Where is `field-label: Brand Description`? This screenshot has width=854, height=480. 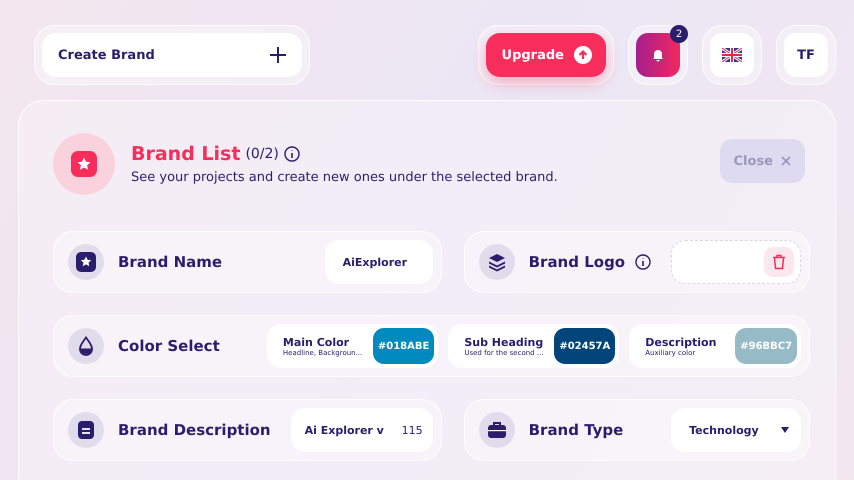 field-label: Brand Description is located at coordinates (194, 430).